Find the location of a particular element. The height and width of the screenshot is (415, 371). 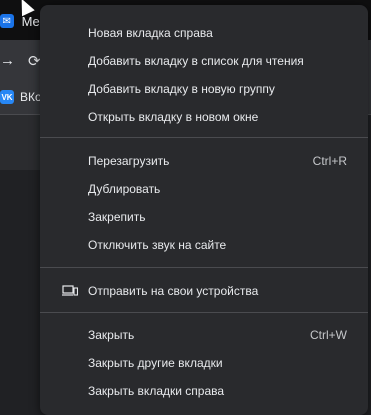

menu-item-label: Перезагрузить is located at coordinates (129, 161).